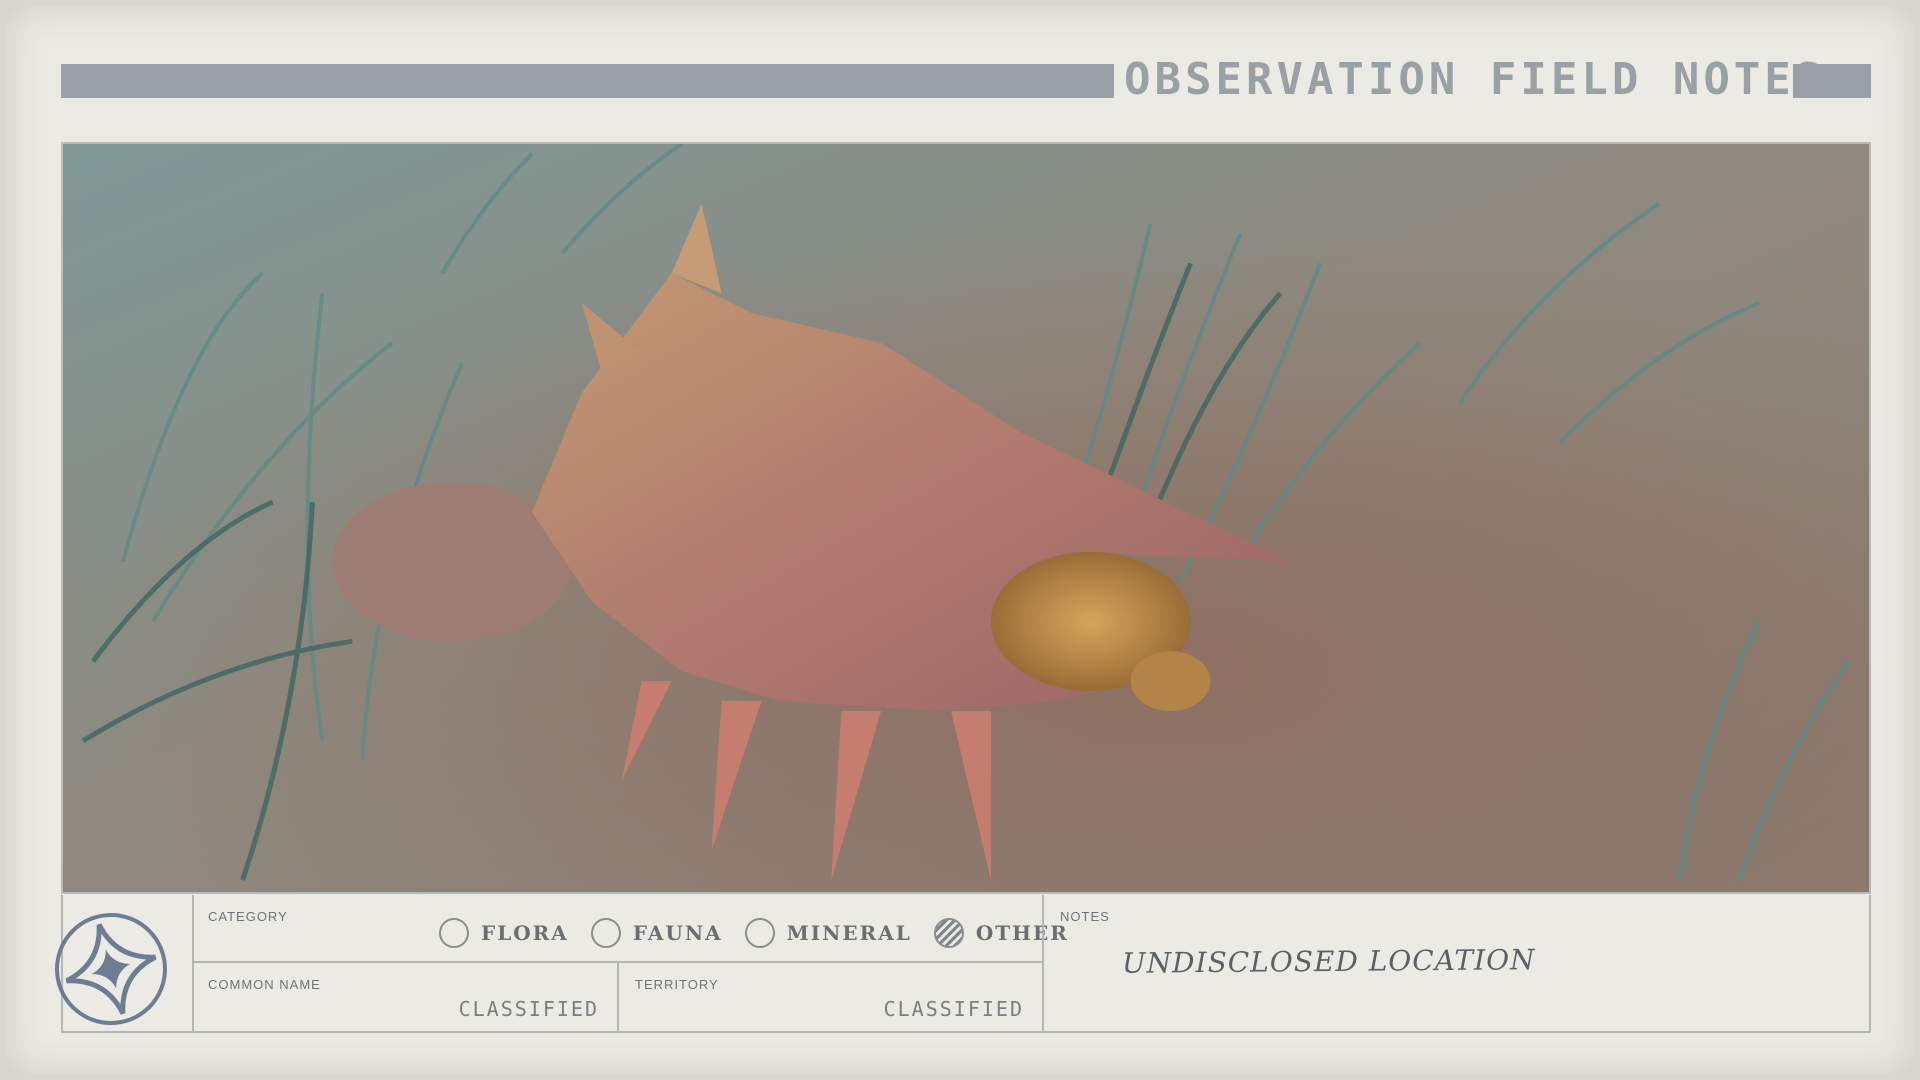 The width and height of the screenshot is (1920, 1080). What do you see at coordinates (248, 916) in the screenshot?
I see `category-label: CATEGORY` at bounding box center [248, 916].